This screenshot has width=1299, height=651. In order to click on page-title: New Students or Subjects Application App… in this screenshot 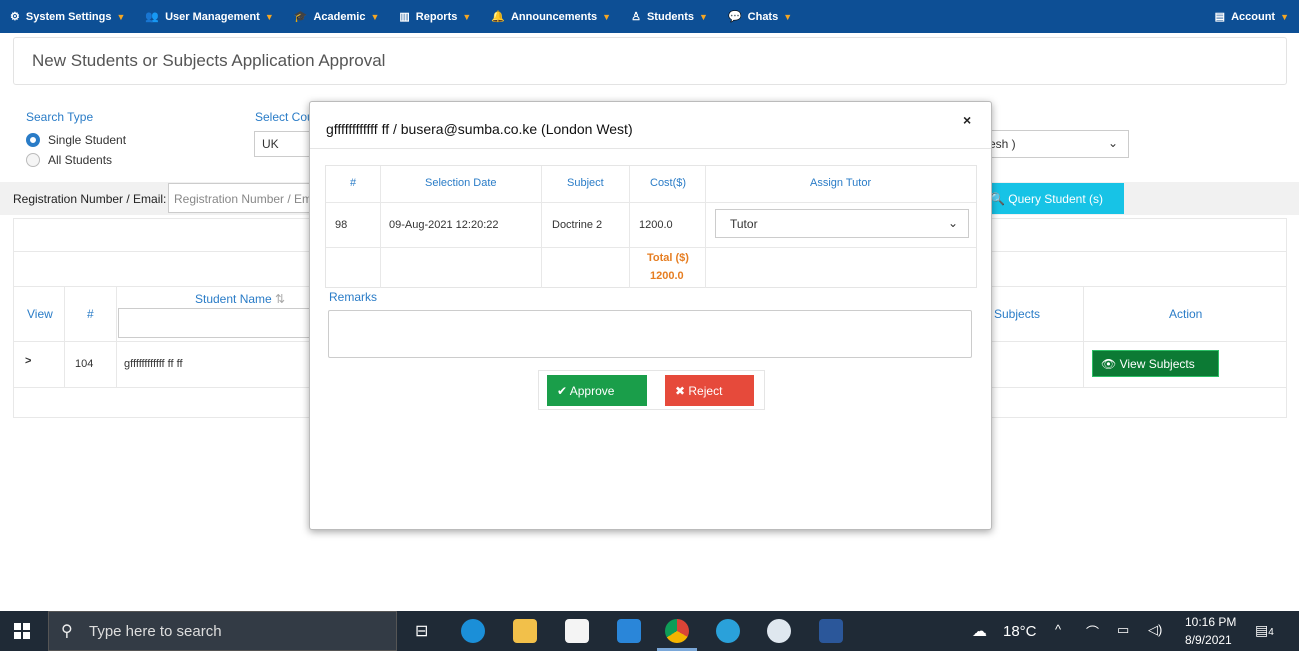, I will do `click(209, 60)`.